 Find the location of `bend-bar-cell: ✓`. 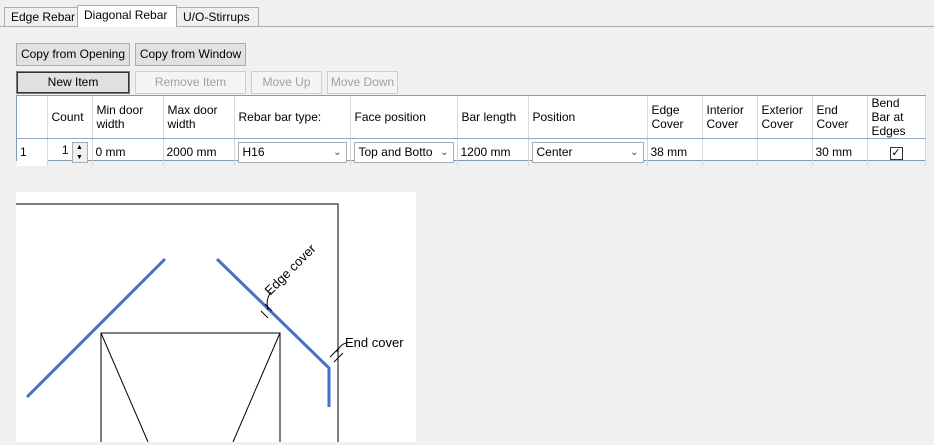

bend-bar-cell: ✓ is located at coordinates (896, 152).